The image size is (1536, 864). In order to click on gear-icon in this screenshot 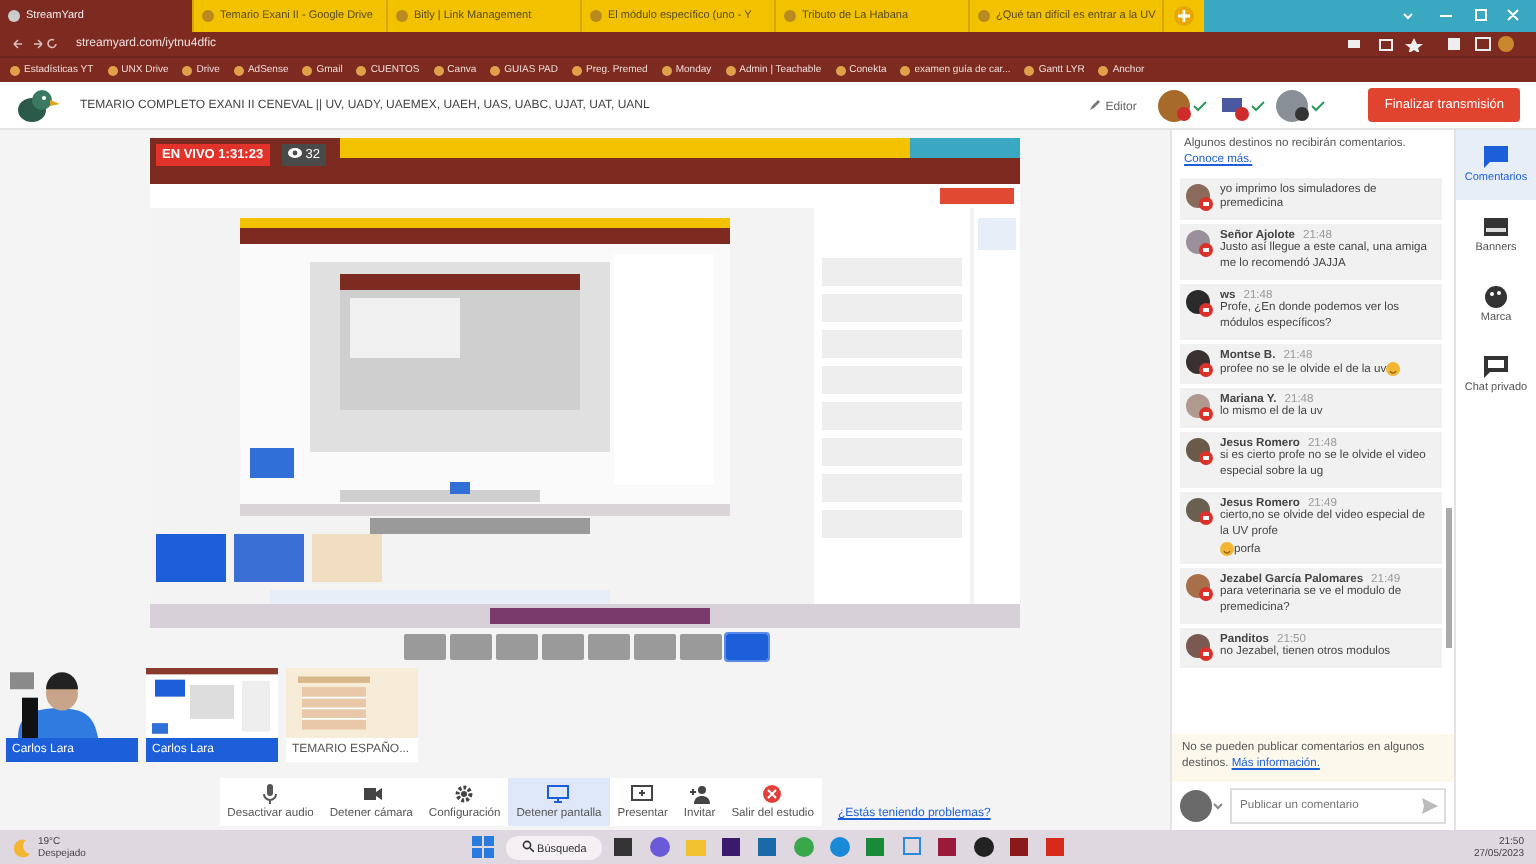, I will do `click(464, 794)`.